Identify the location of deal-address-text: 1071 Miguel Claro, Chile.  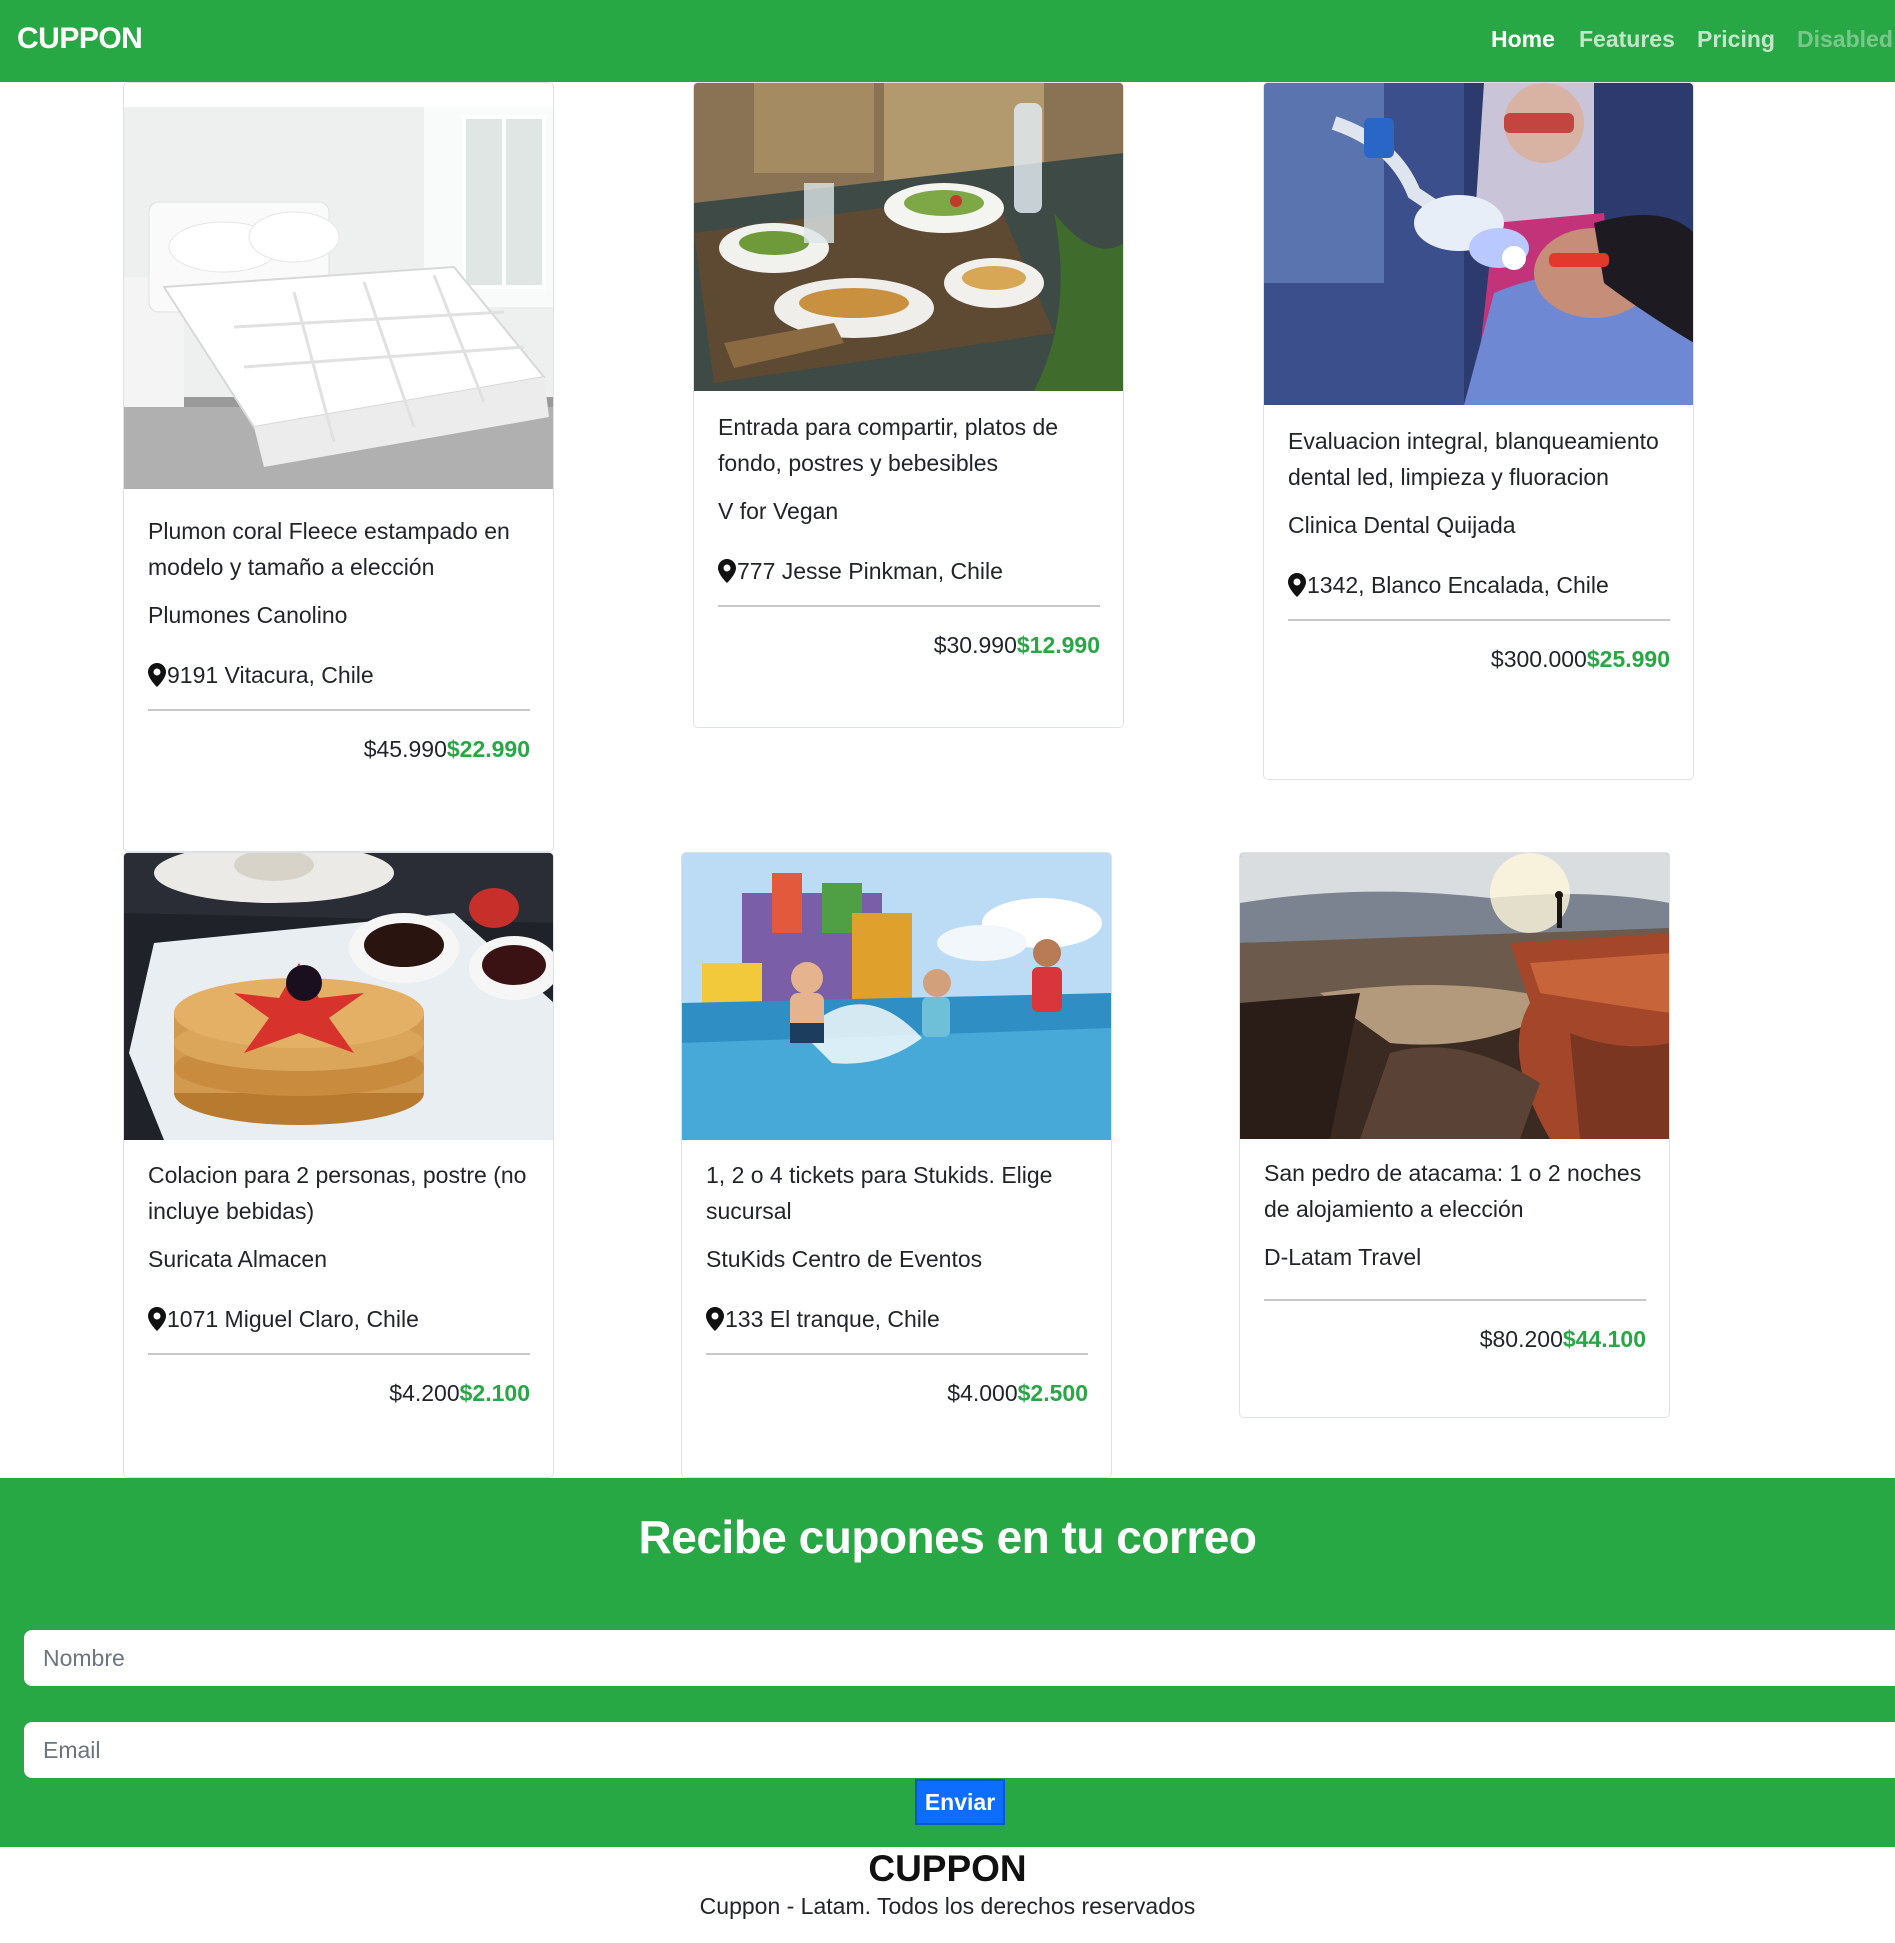
(293, 1319).